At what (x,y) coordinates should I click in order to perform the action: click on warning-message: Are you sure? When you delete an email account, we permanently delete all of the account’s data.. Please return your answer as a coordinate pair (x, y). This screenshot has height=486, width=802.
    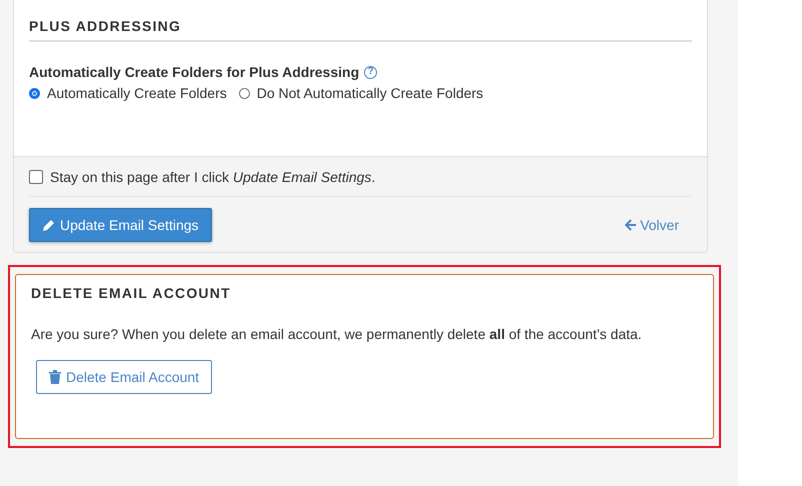
    Looking at the image, I should click on (337, 334).